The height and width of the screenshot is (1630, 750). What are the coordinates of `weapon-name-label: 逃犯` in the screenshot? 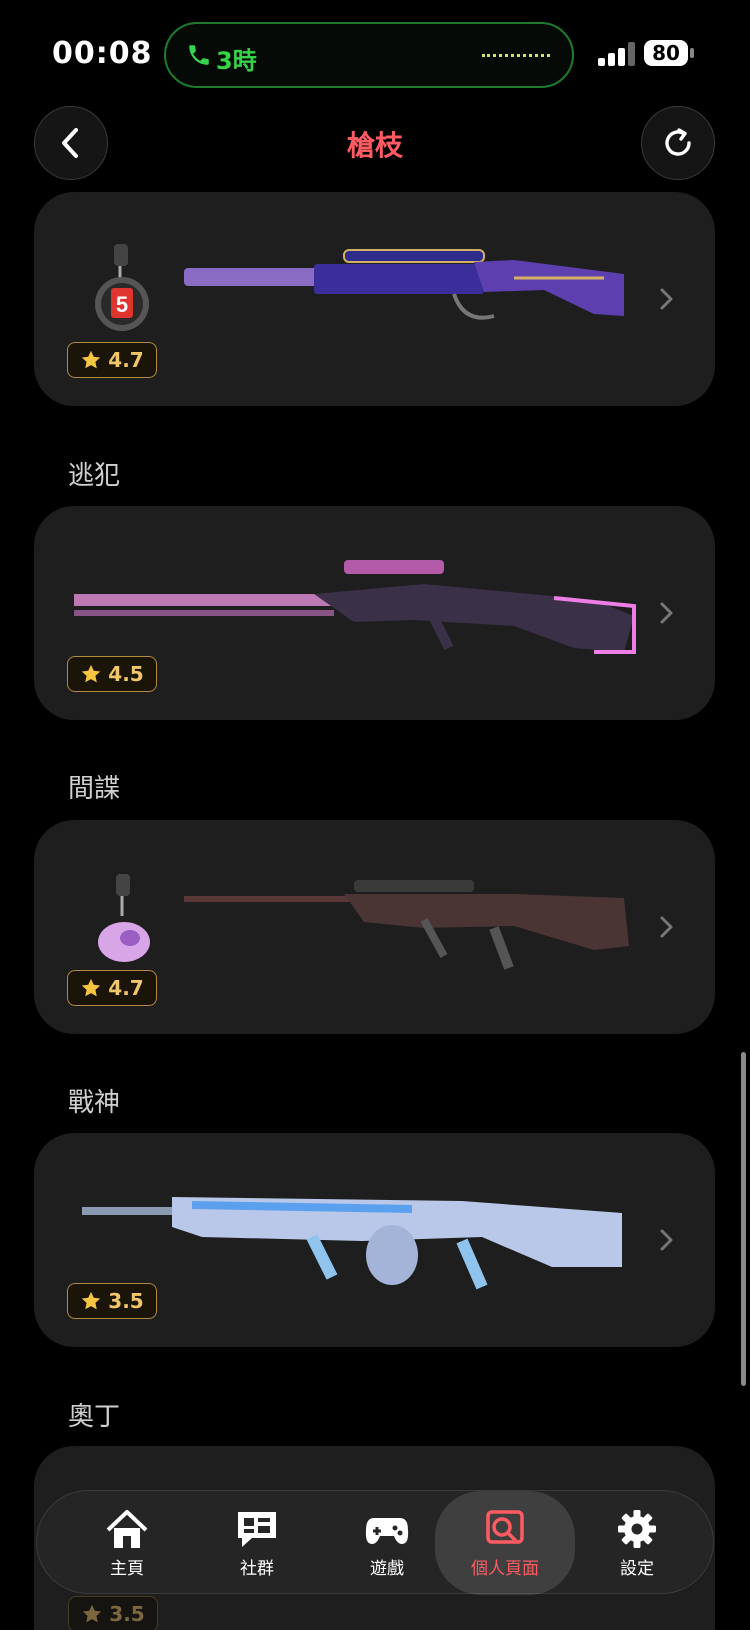 It's located at (94, 476).